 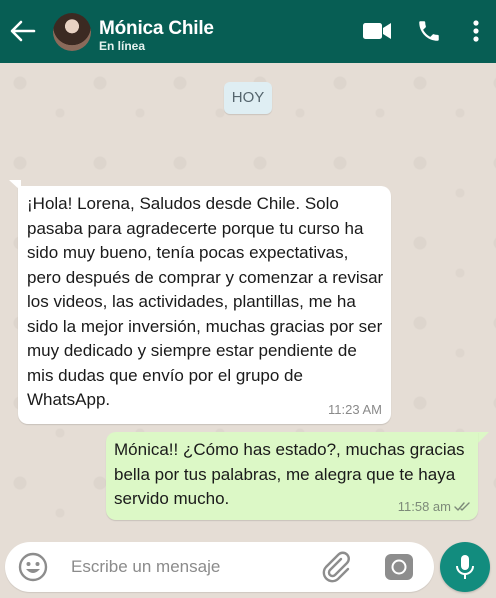 What do you see at coordinates (33, 567) in the screenshot?
I see `emoji-icon` at bounding box center [33, 567].